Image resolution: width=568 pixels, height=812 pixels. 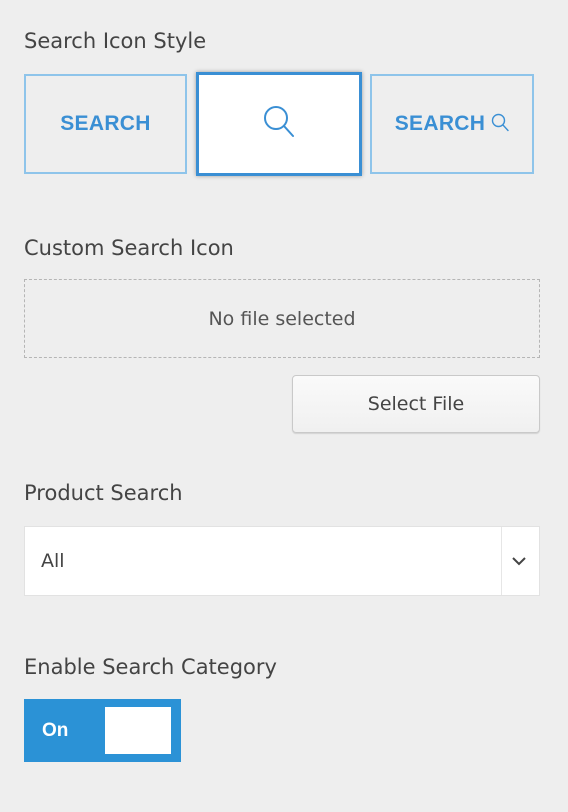 I want to click on toggle-knob, so click(x=138, y=730).